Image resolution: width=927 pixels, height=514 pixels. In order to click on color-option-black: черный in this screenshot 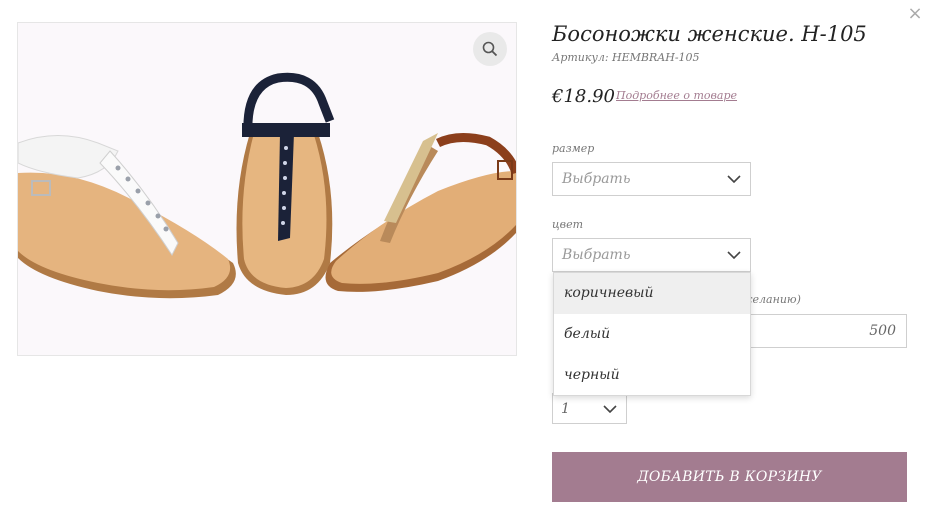, I will do `click(652, 375)`.